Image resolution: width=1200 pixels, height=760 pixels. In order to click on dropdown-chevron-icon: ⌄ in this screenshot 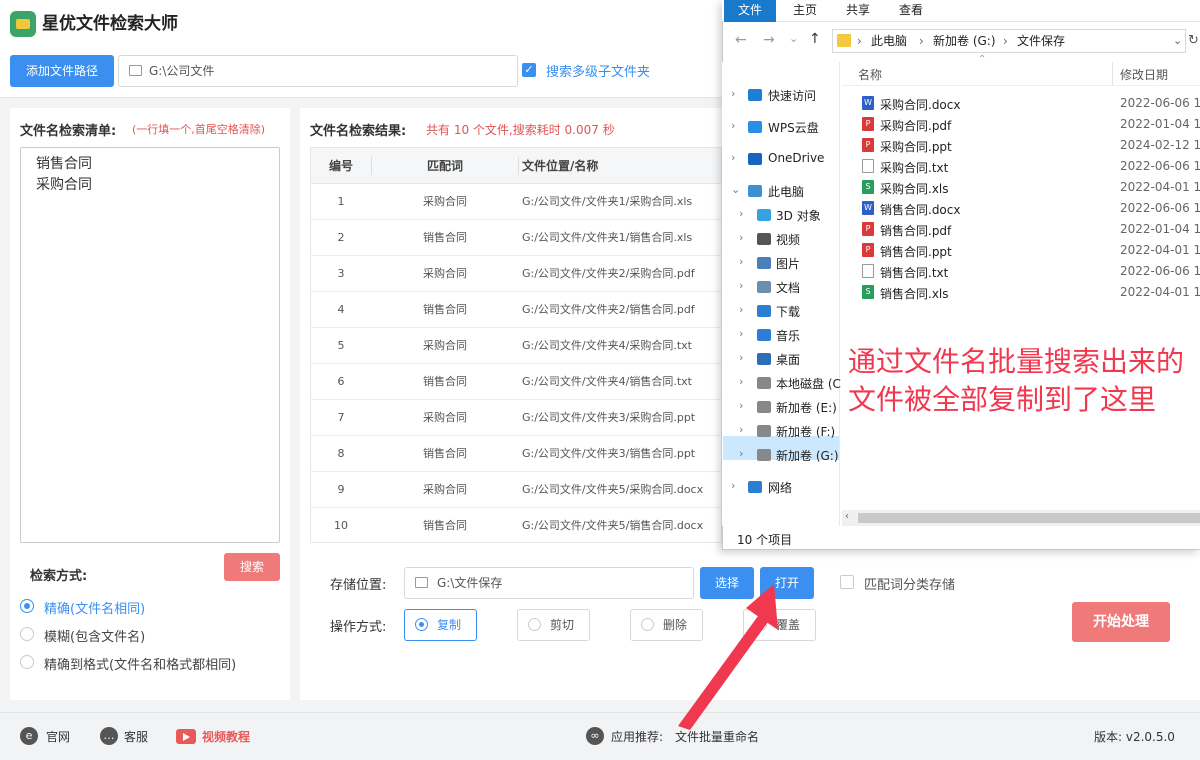, I will do `click(1177, 41)`.